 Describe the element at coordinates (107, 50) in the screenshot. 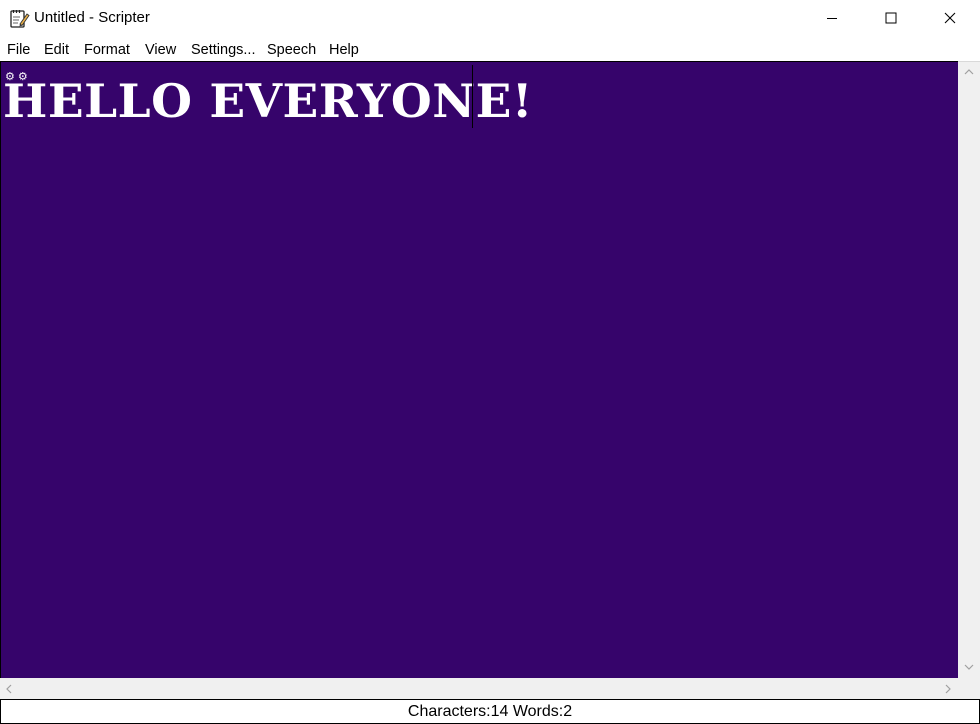

I see `menu-format: Format` at that location.